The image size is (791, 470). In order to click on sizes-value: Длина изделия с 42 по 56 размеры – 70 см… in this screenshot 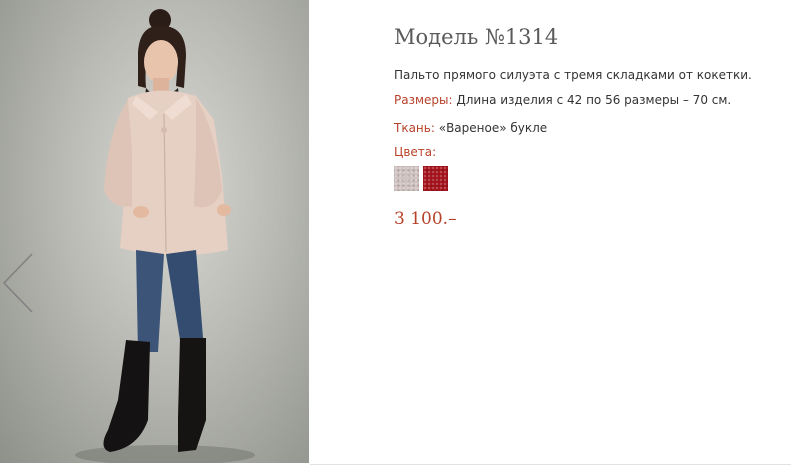, I will do `click(594, 100)`.